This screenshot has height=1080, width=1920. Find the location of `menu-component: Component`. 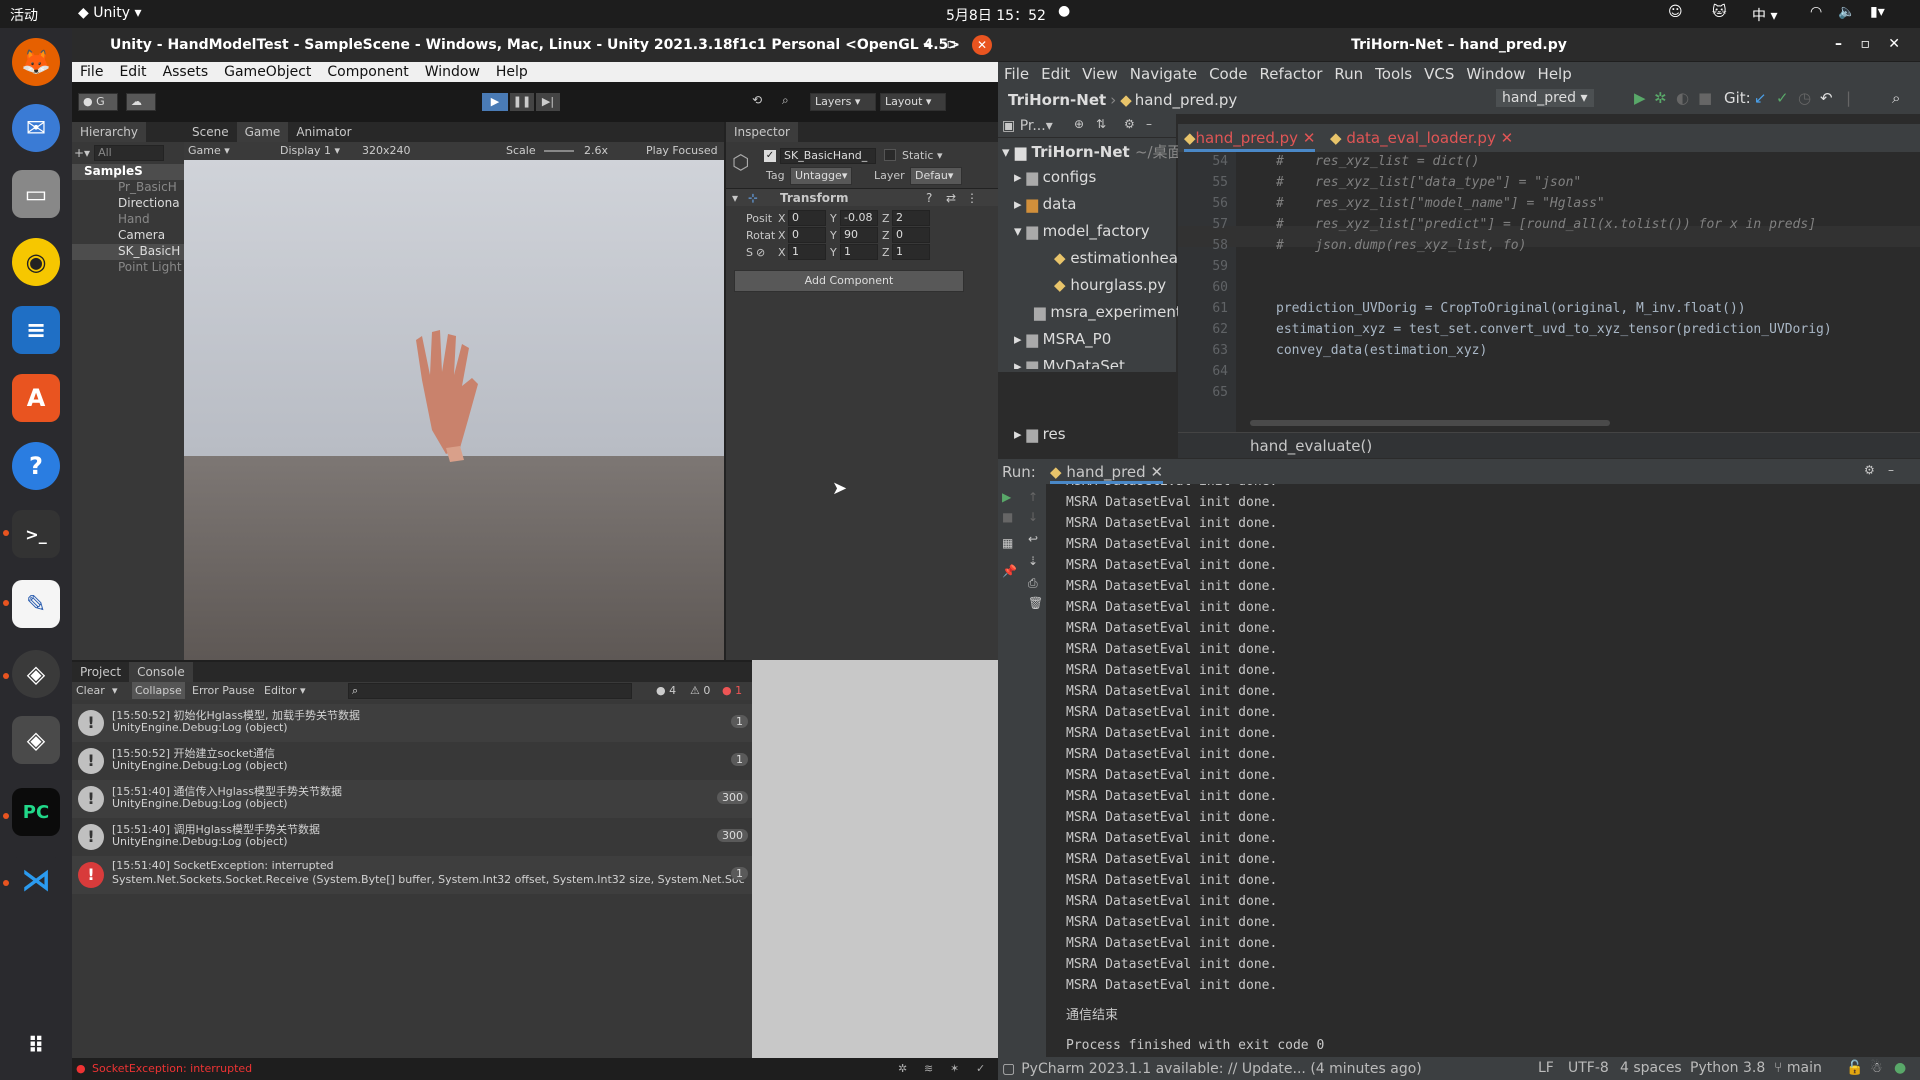

menu-component: Component is located at coordinates (367, 72).